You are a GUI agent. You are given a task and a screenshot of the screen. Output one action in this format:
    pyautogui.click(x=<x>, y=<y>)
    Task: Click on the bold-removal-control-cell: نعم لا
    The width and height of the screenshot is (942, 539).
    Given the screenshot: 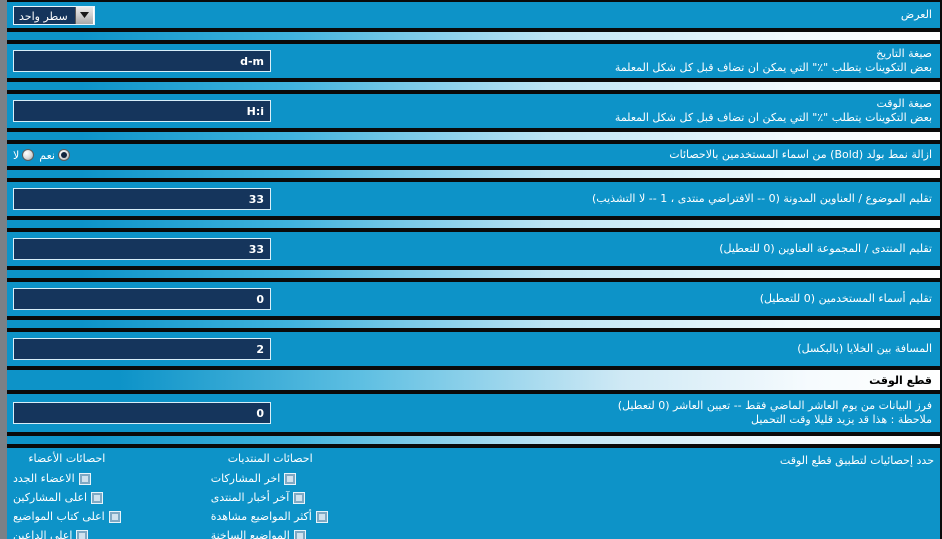 What is the action you would take?
    pyautogui.click(x=41, y=155)
    